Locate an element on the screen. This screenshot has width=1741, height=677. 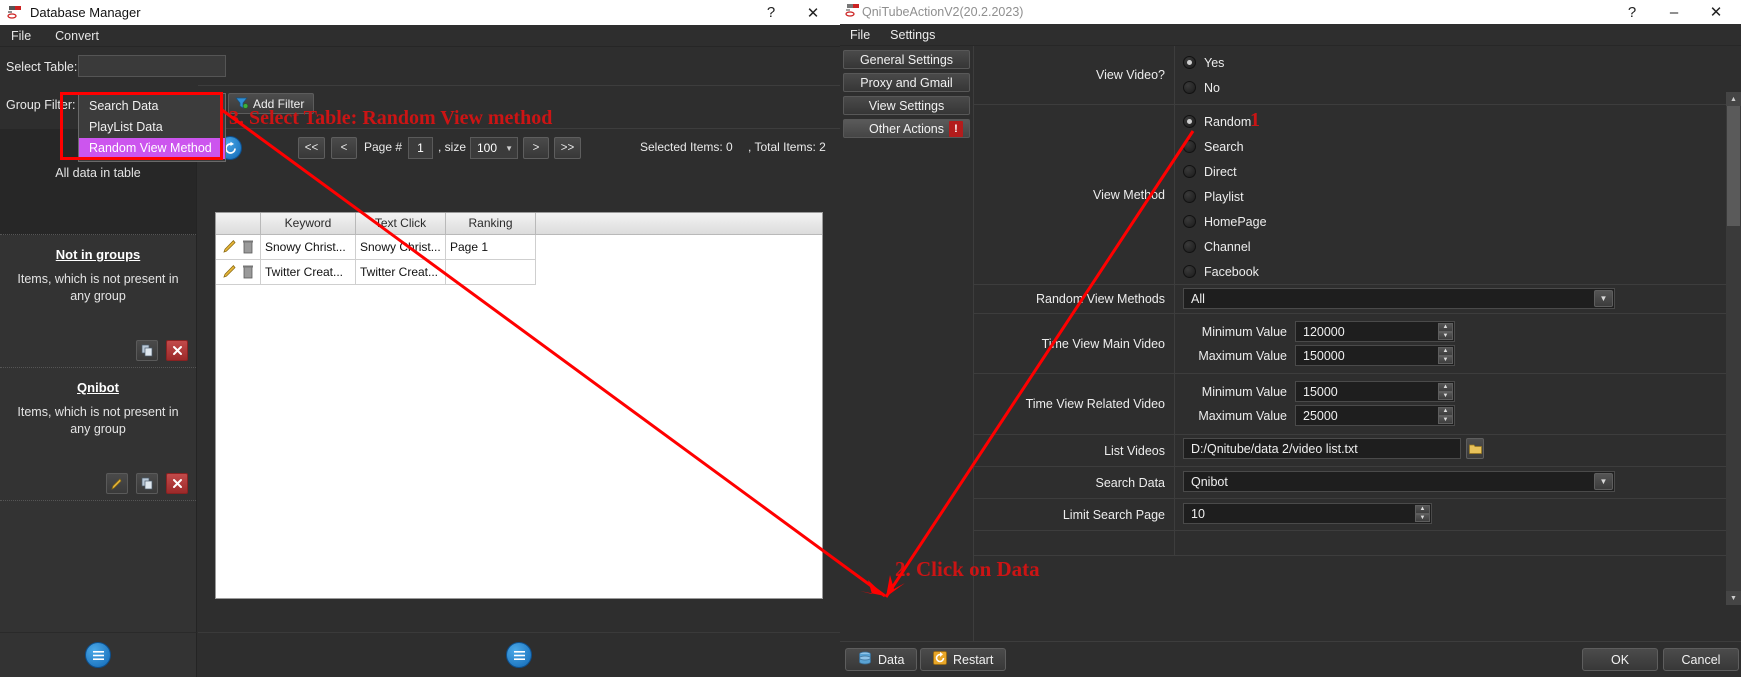
dropdown-option-playlist-data: PlayList Data is located at coordinates (152, 127).